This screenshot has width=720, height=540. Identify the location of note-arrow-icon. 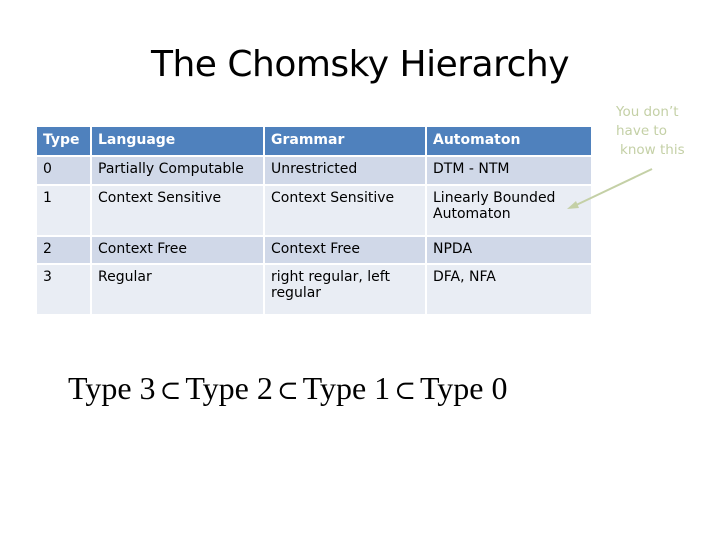
(610, 188).